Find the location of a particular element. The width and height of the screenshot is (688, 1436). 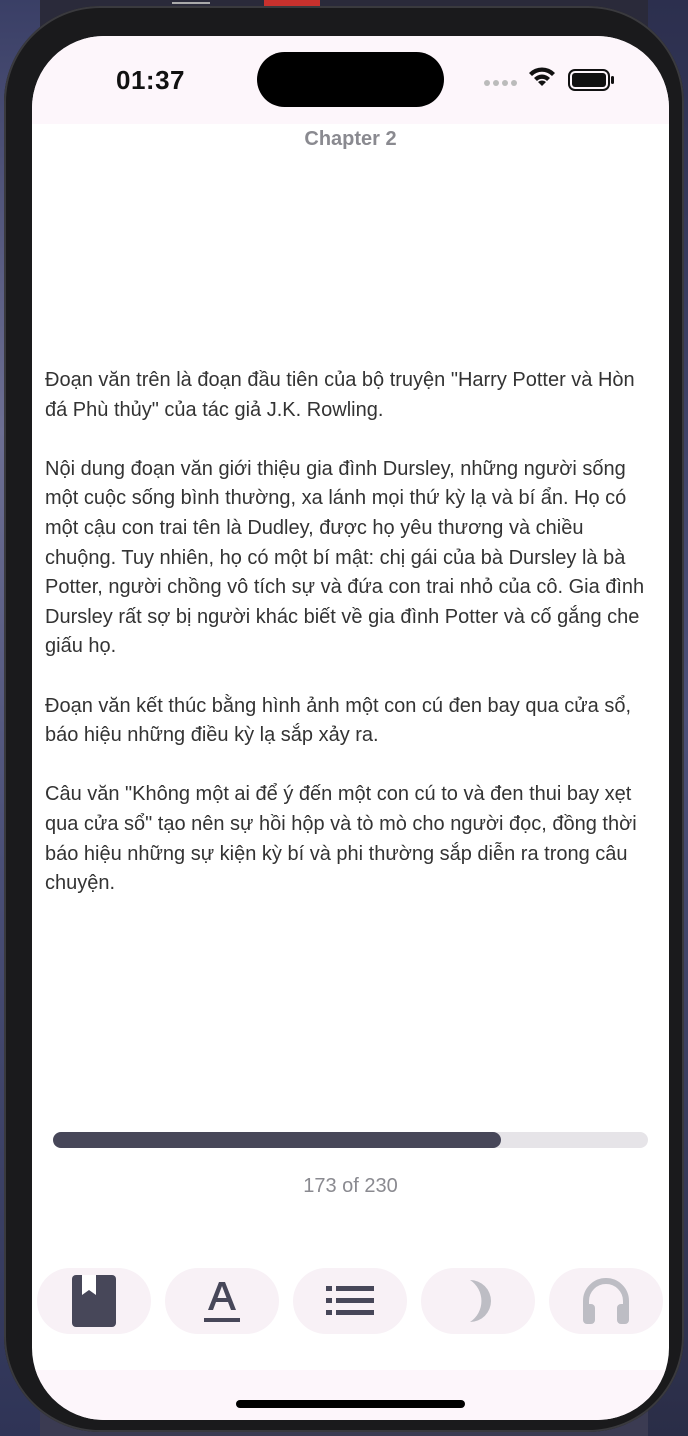

status-bar: 01:37 is located at coordinates (350, 80).